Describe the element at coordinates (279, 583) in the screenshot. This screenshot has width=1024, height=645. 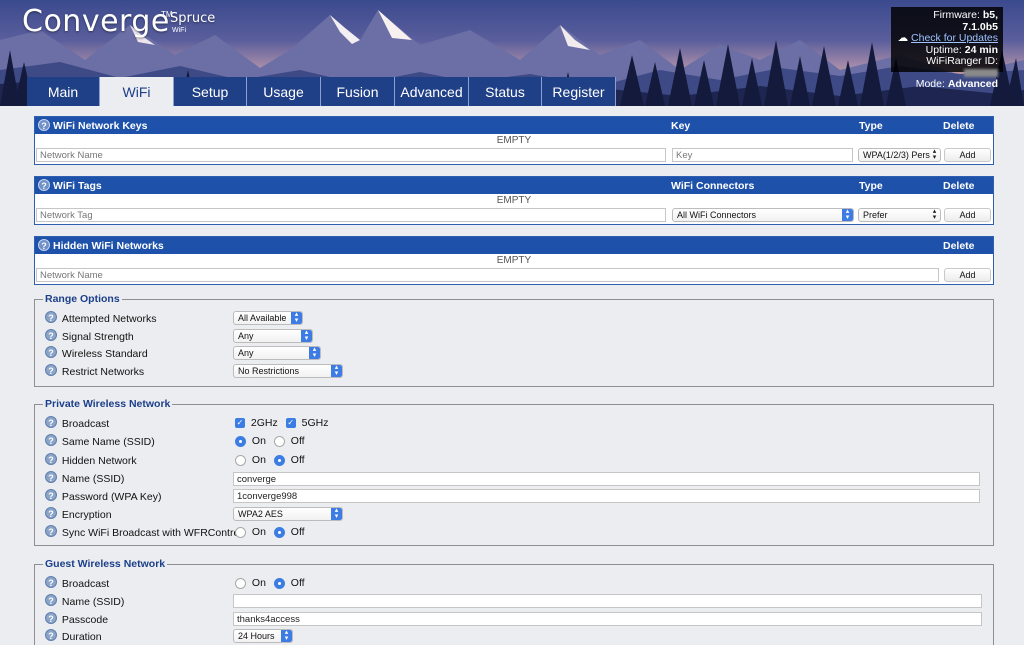
I see `guest-broadcast-off-radio` at that location.